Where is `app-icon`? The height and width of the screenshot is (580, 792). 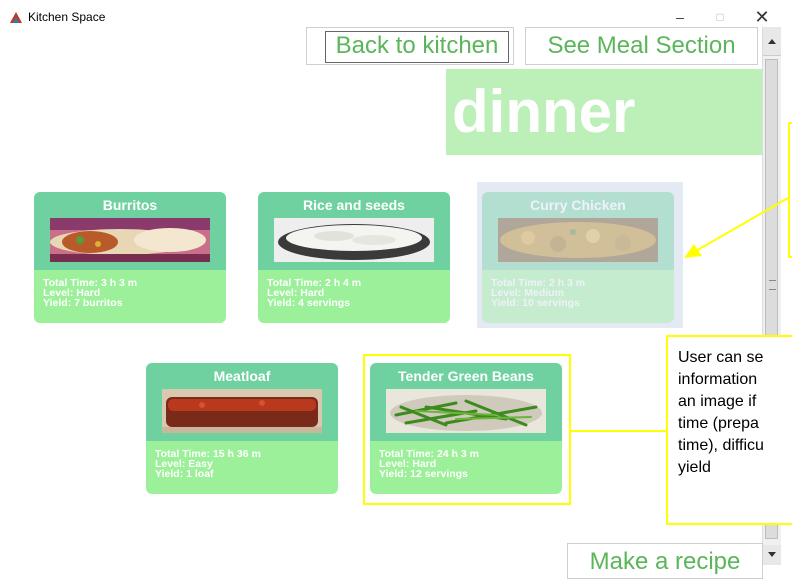 app-icon is located at coordinates (16, 17).